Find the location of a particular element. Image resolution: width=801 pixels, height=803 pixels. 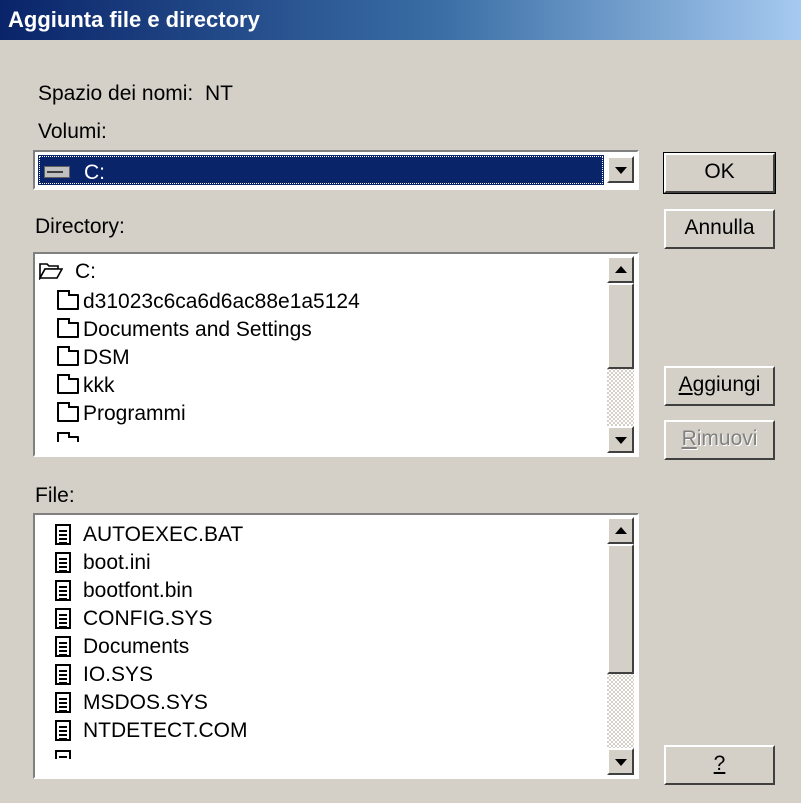

add-button-mnemonic: A is located at coordinates (685, 384).